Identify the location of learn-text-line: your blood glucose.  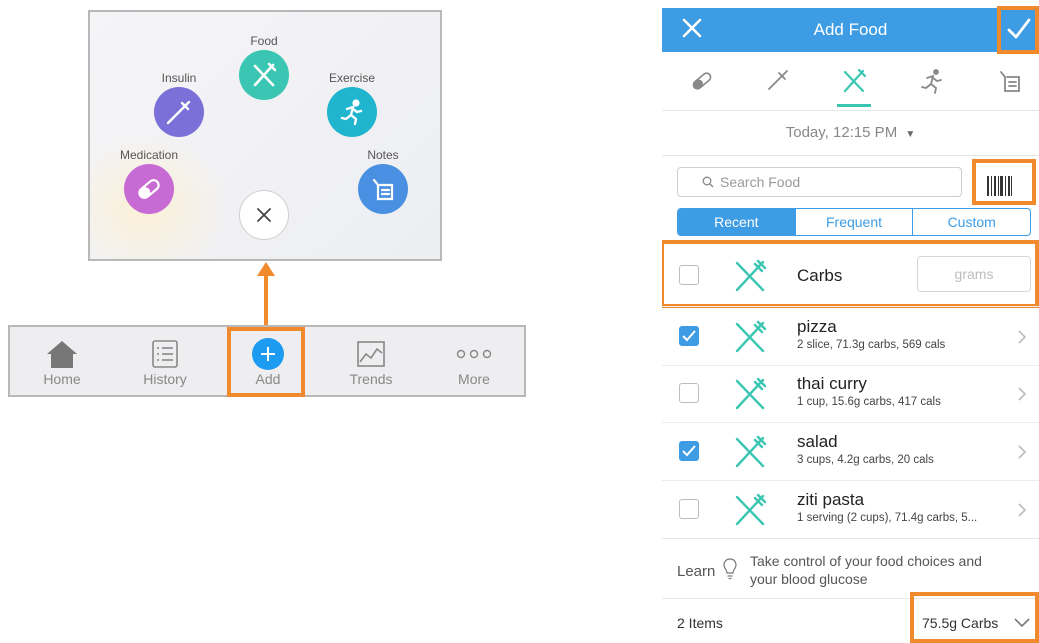
(809, 579).